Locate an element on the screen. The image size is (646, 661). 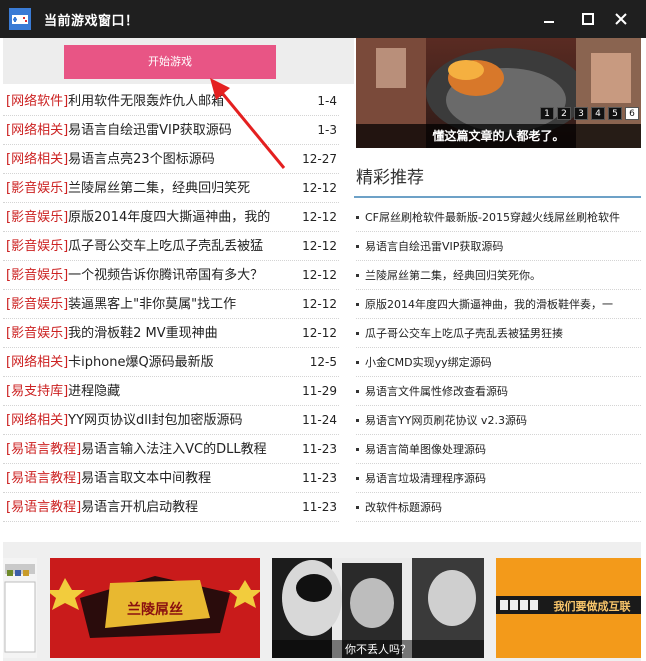
news-row: [影音娱乐]一个视频告诉你腾讯帝国有多大？ 12-12 is located at coordinates (171, 275).